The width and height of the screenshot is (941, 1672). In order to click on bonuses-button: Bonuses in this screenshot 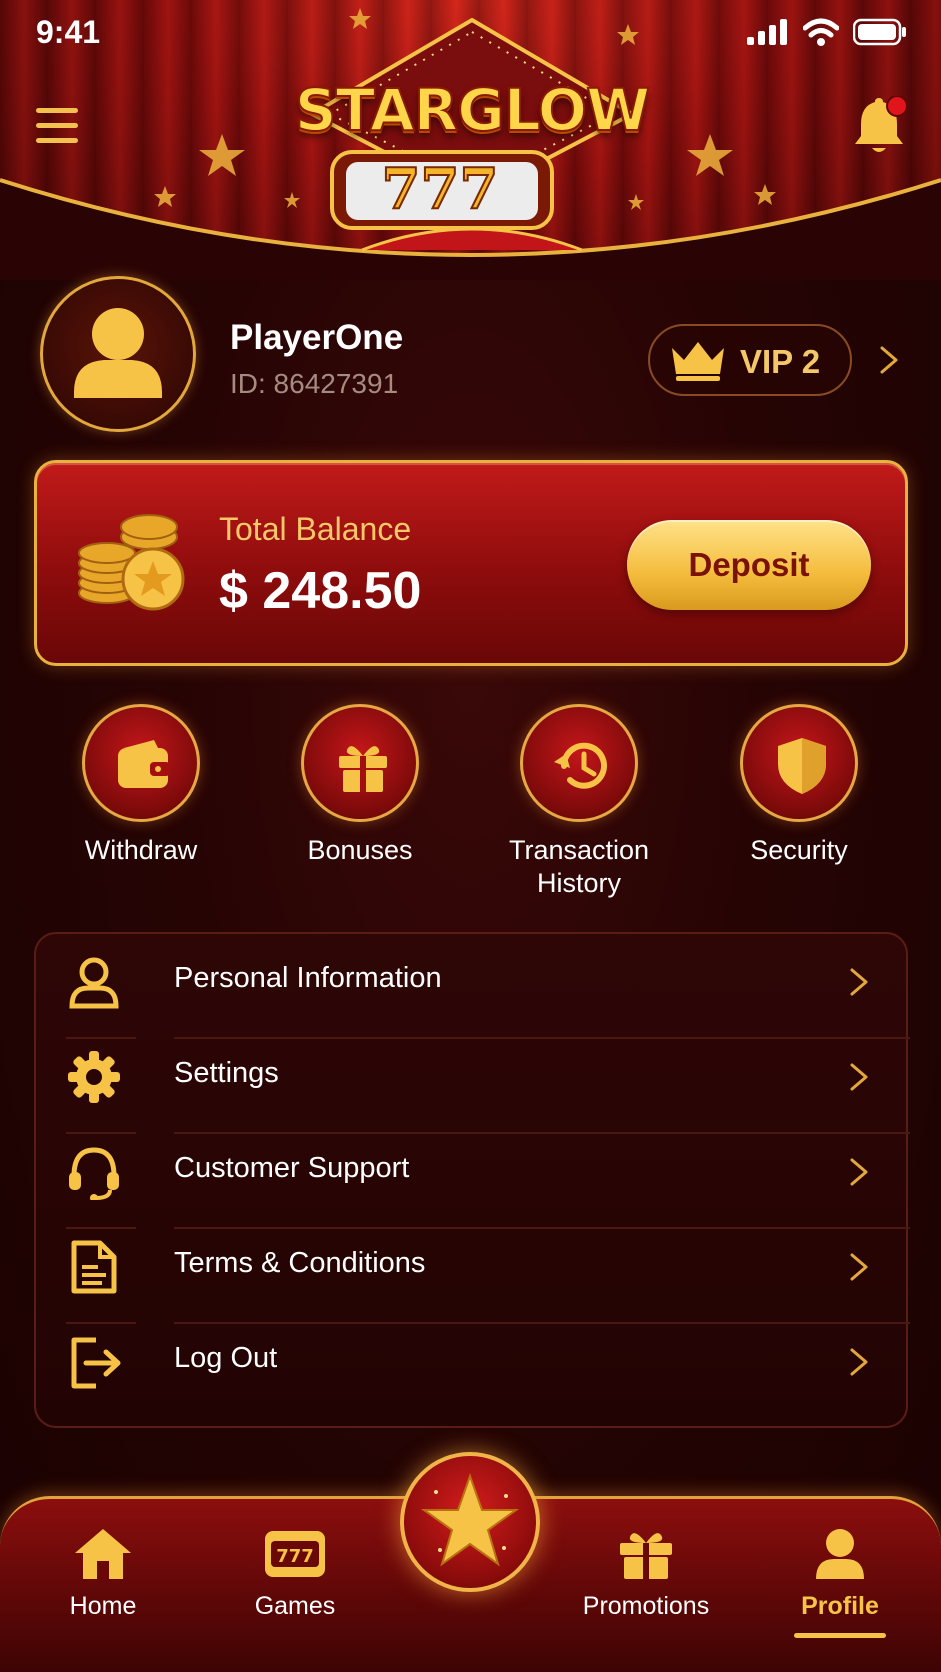, I will do `click(360, 785)`.